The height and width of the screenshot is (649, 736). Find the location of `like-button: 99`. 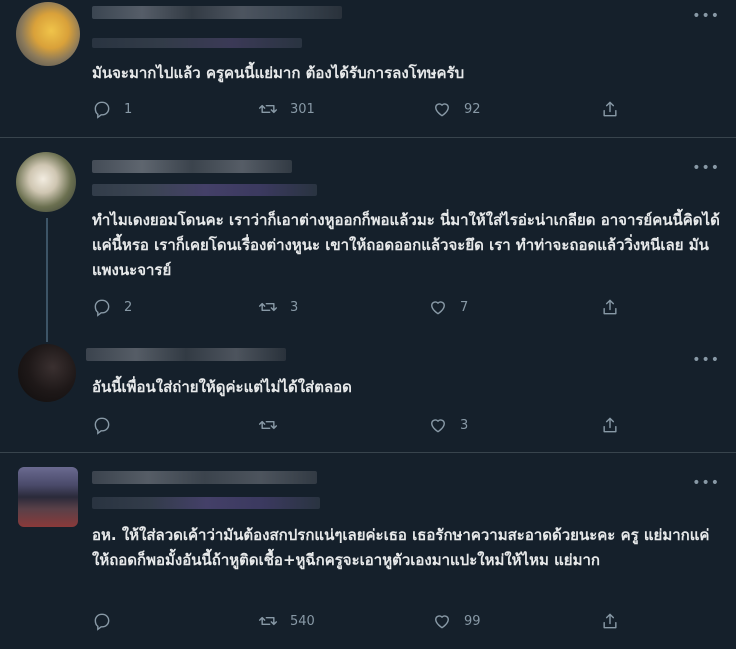

like-button: 99 is located at coordinates (456, 621).